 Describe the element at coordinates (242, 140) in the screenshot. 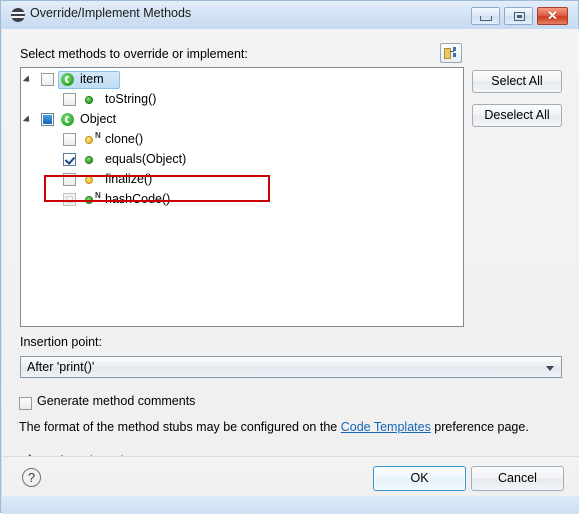

I see `tree-row: Nclone()` at that location.